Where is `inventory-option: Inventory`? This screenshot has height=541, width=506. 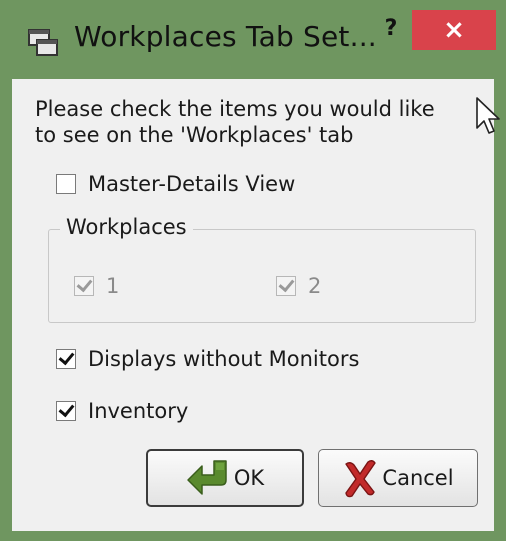 inventory-option: Inventory is located at coordinates (122, 411).